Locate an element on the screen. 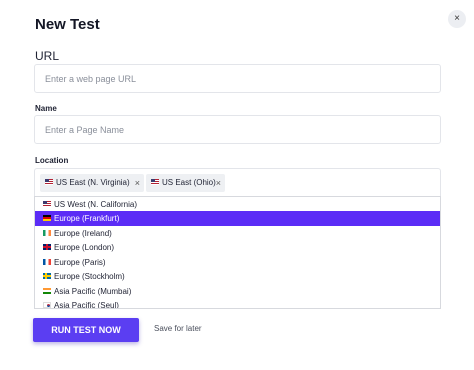 The width and height of the screenshot is (474, 370). chip-label: US East (Ohio) is located at coordinates (189, 182).